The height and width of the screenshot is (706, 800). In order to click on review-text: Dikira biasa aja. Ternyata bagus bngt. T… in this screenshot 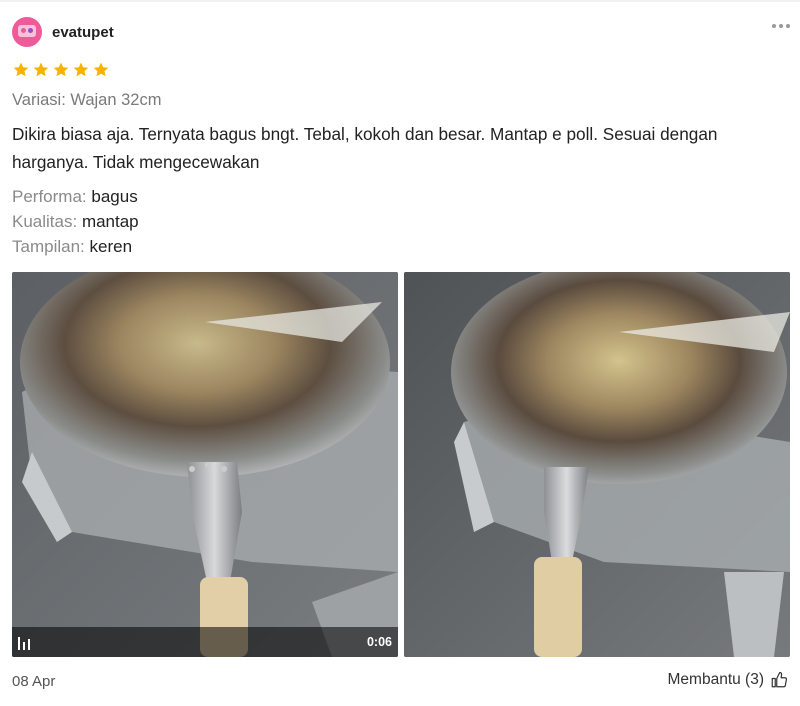, I will do `click(365, 148)`.